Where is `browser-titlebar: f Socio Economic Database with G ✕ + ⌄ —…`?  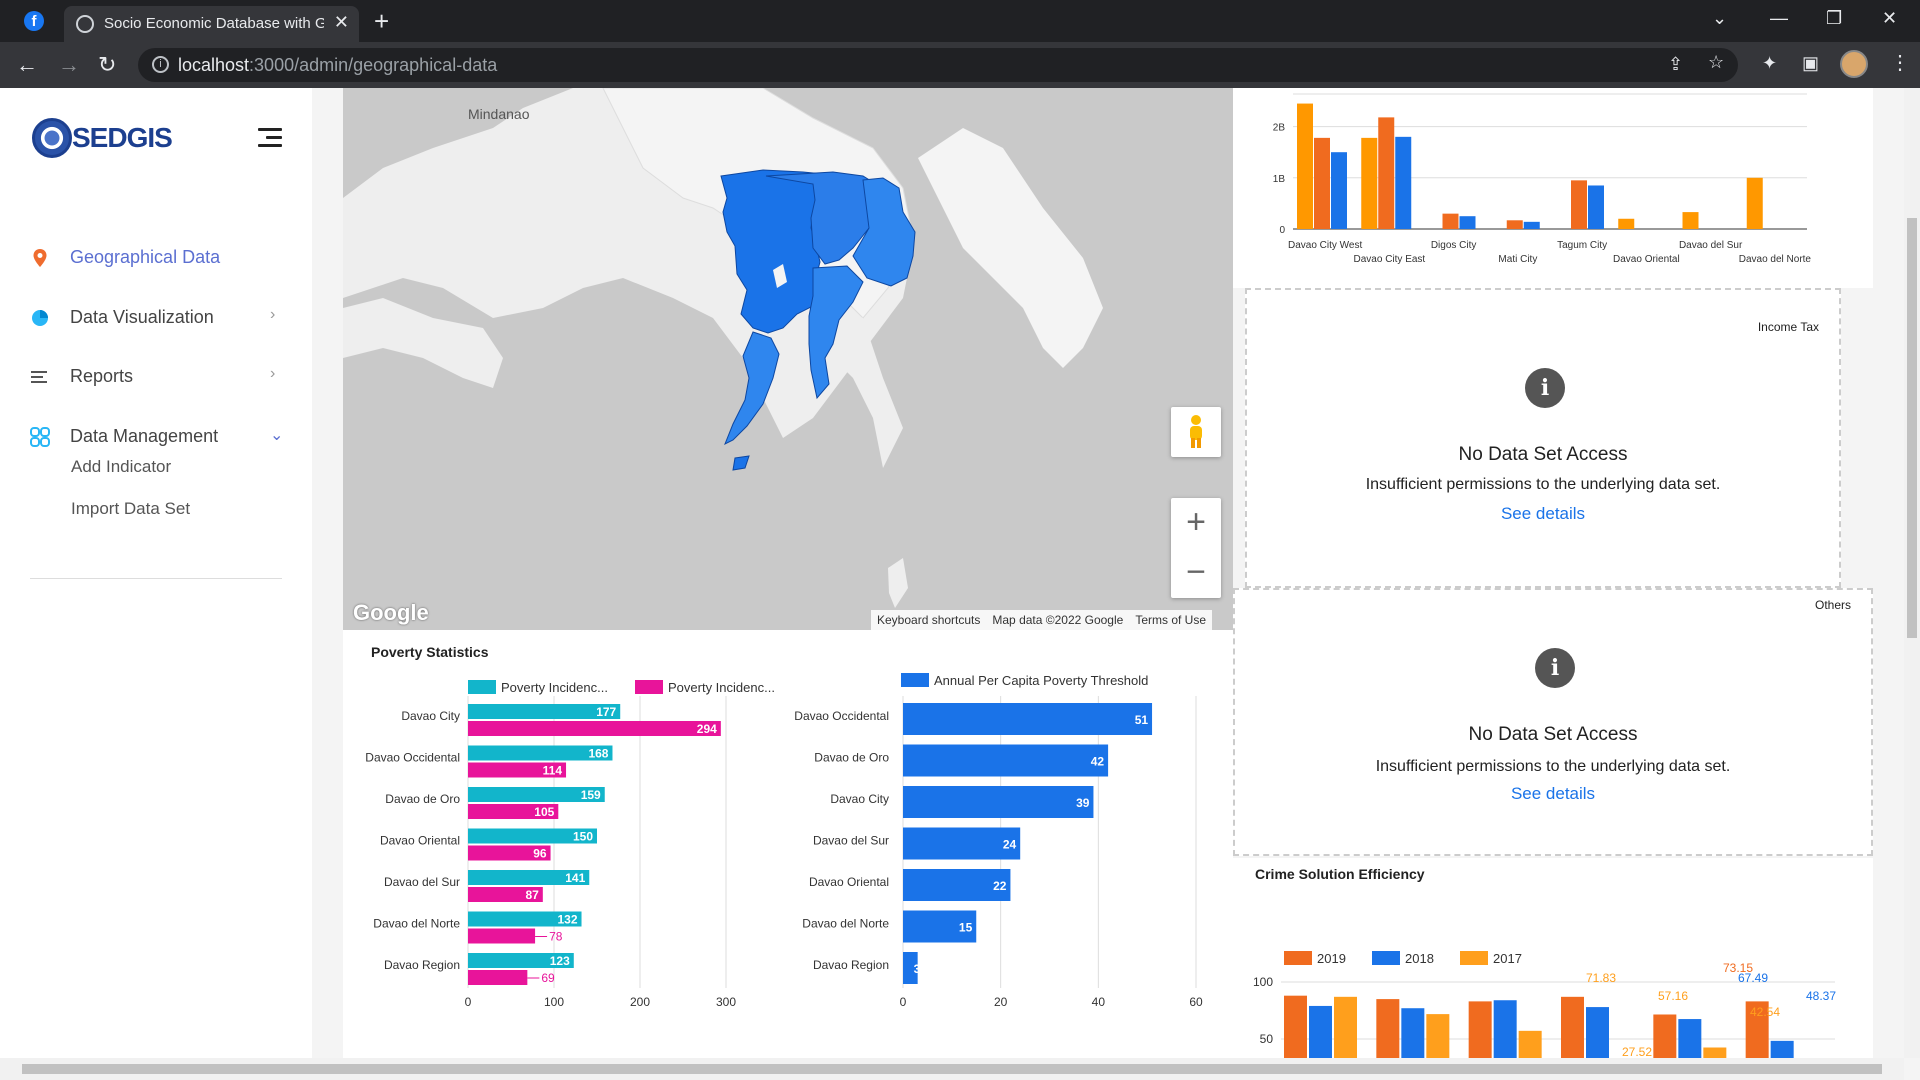
browser-titlebar: f Socio Economic Database with G ✕ + ⌄ —… is located at coordinates (960, 21).